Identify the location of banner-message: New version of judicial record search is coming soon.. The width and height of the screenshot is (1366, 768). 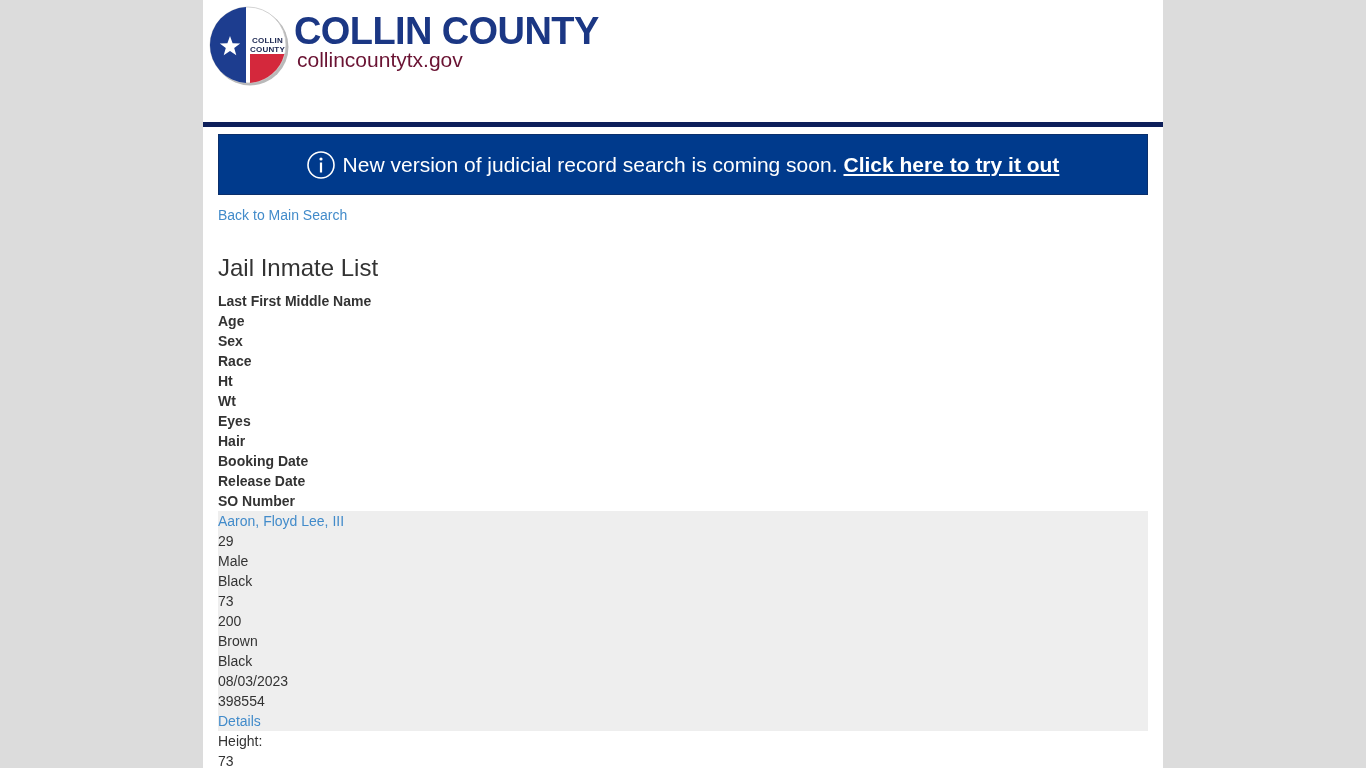
(590, 164).